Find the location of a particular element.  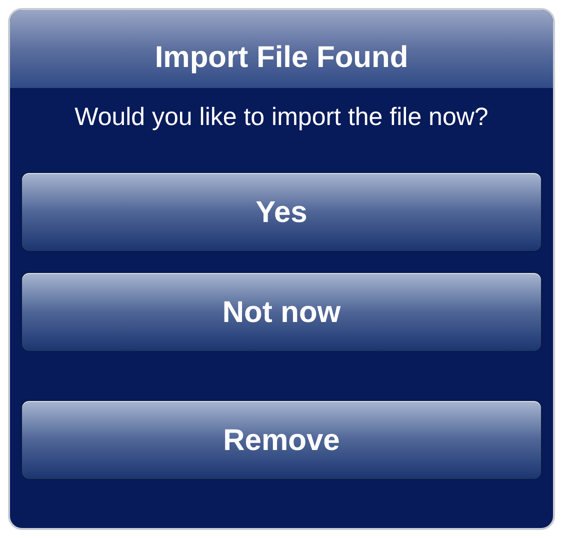

alert-title: Import File Found is located at coordinates (281, 58).